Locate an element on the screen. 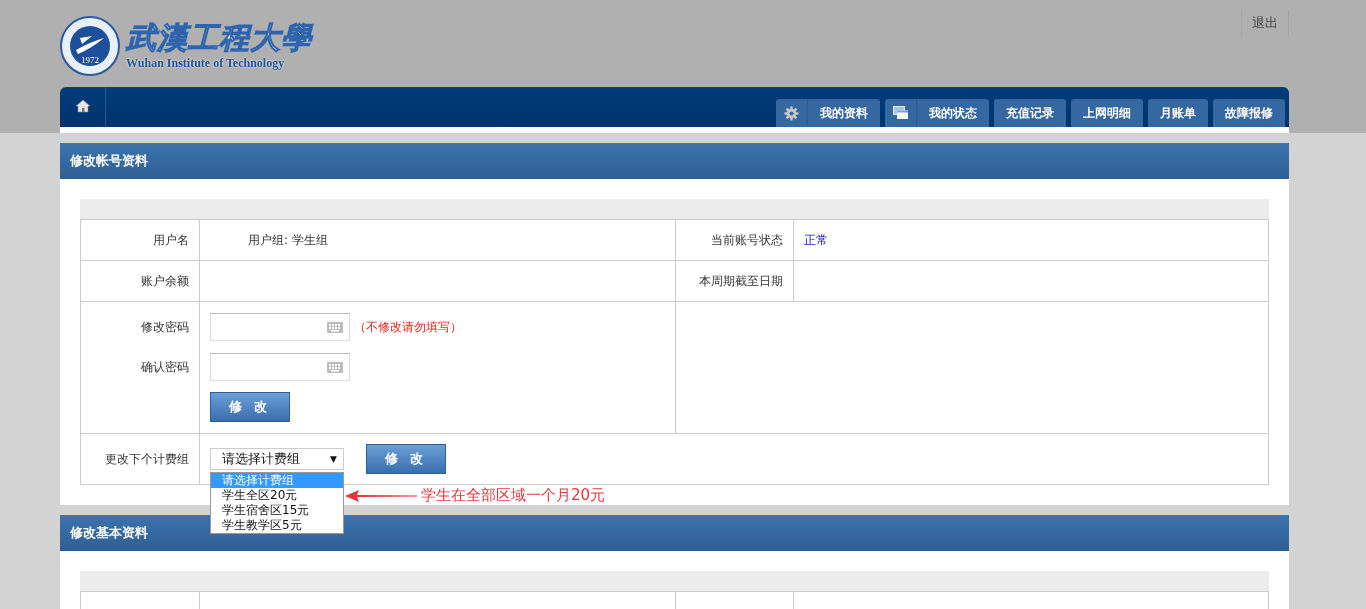 This screenshot has height=609, width=1366. nav-tab: 月账单 is located at coordinates (1178, 113).